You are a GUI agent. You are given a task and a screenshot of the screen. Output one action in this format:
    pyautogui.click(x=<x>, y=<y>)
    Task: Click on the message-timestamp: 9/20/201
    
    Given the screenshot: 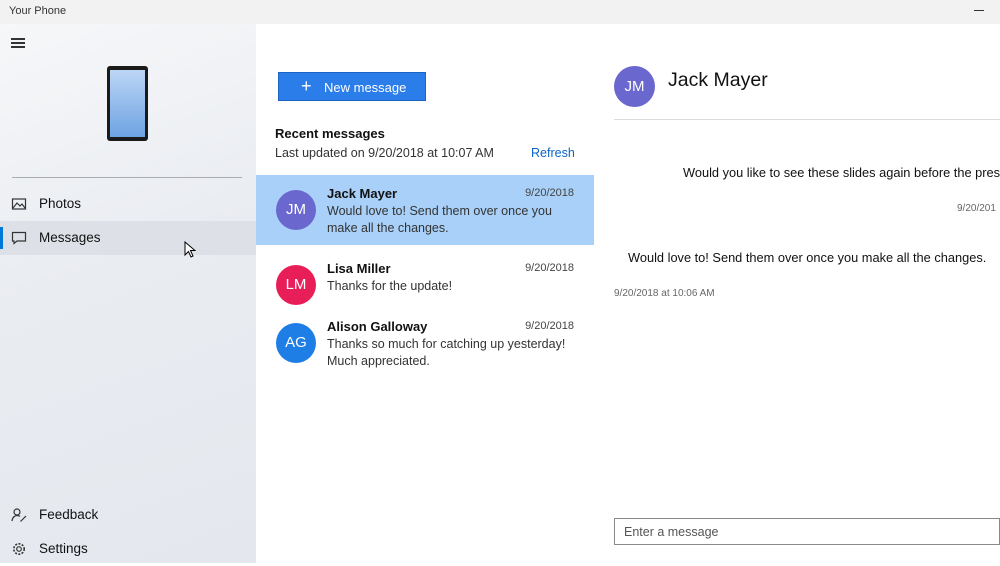 What is the action you would take?
    pyautogui.click(x=976, y=208)
    